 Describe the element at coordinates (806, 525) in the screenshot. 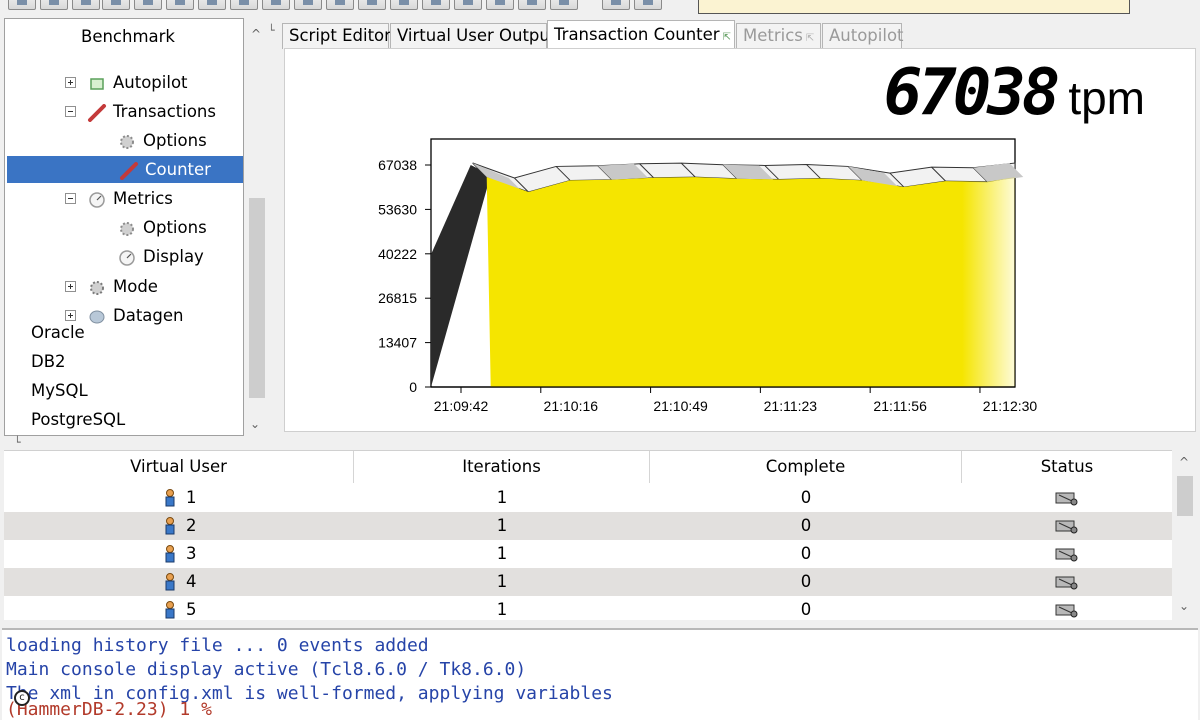

I see `cell-complete: 0` at that location.